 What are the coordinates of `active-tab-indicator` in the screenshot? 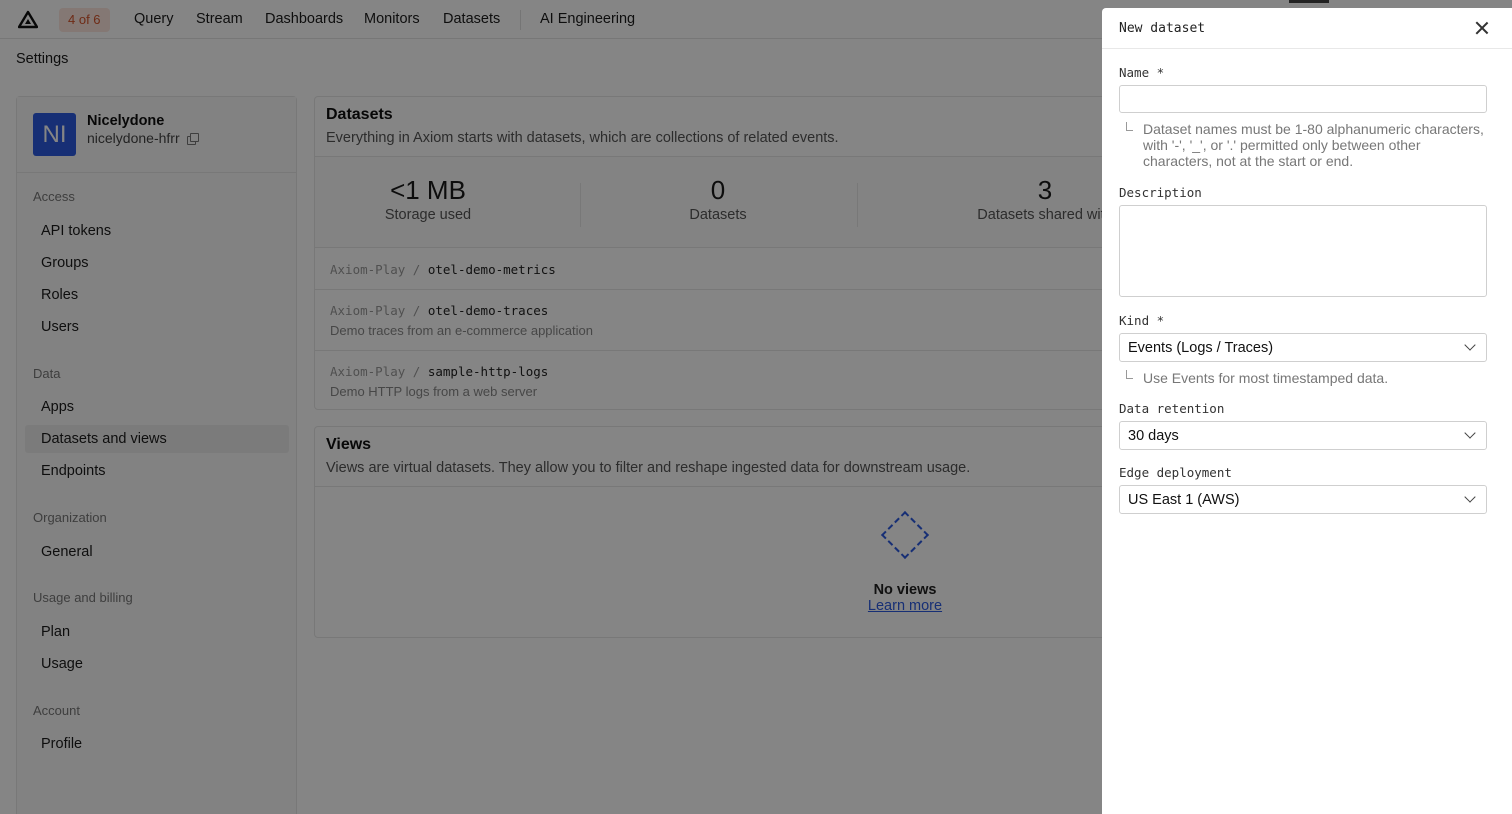 It's located at (1309, 1).